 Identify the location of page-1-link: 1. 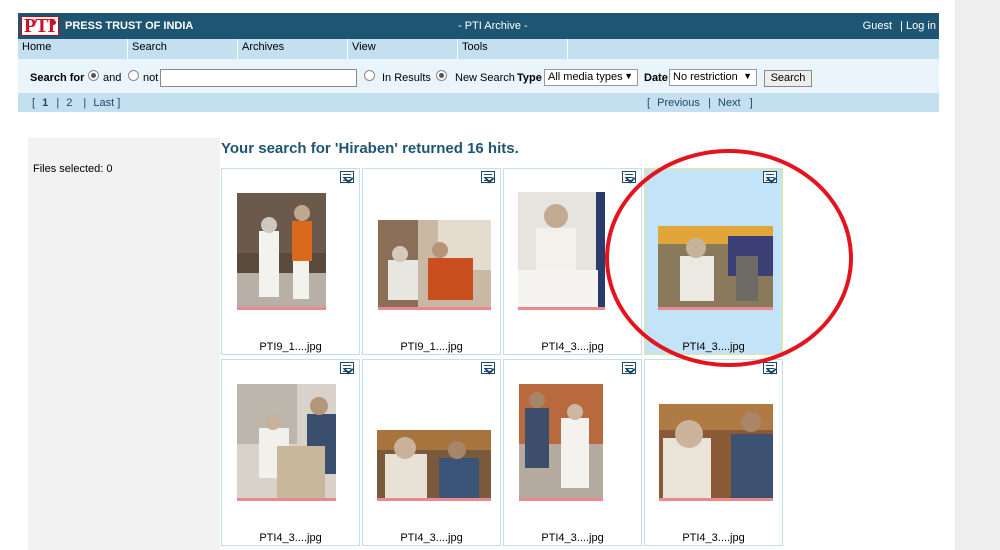
(45, 103).